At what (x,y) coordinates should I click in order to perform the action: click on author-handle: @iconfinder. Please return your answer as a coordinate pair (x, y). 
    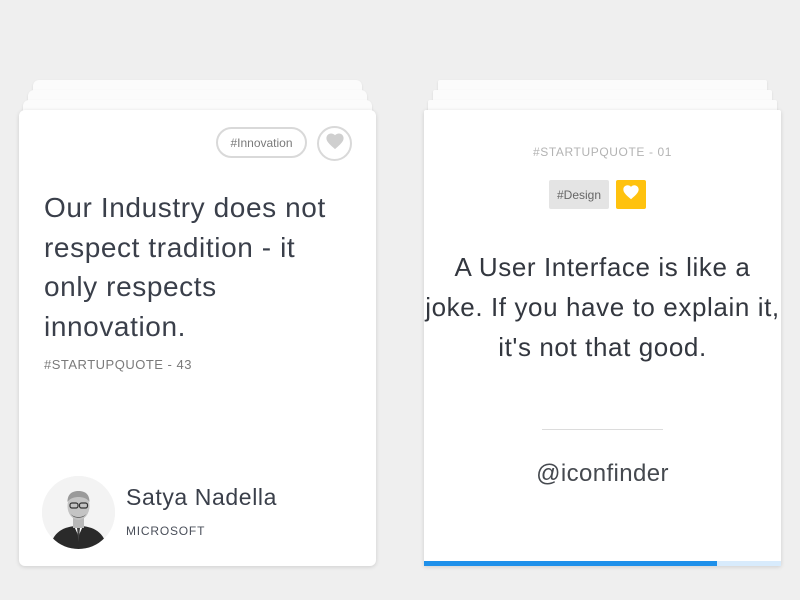
    Looking at the image, I should click on (602, 474).